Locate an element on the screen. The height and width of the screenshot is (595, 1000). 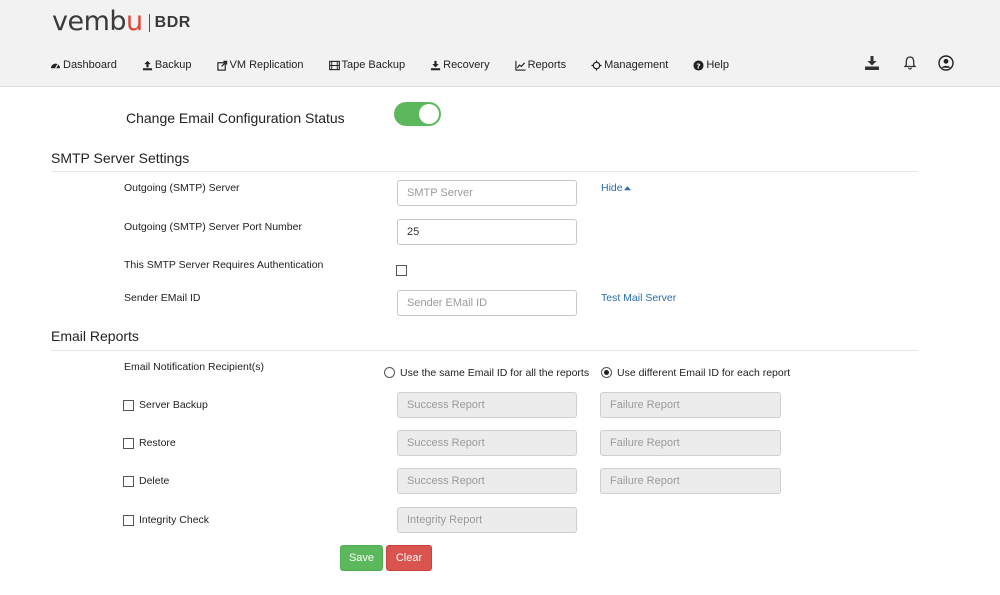
hide-link: Hide is located at coordinates (616, 188).